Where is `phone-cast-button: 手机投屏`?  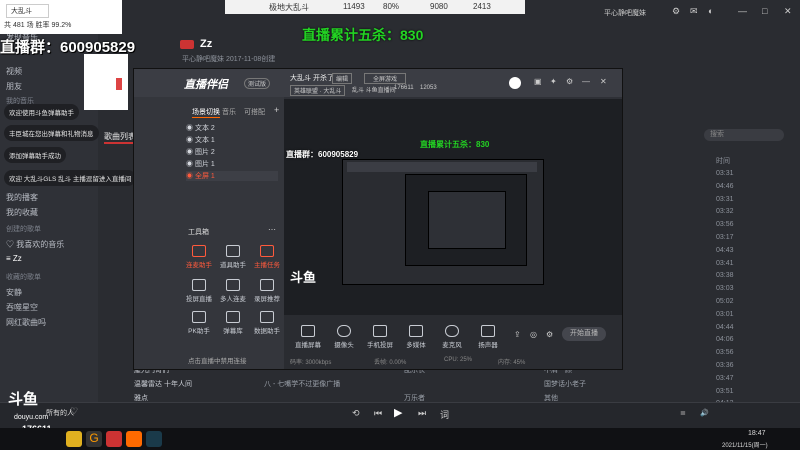 phone-cast-button: 手机投屏 is located at coordinates (380, 337).